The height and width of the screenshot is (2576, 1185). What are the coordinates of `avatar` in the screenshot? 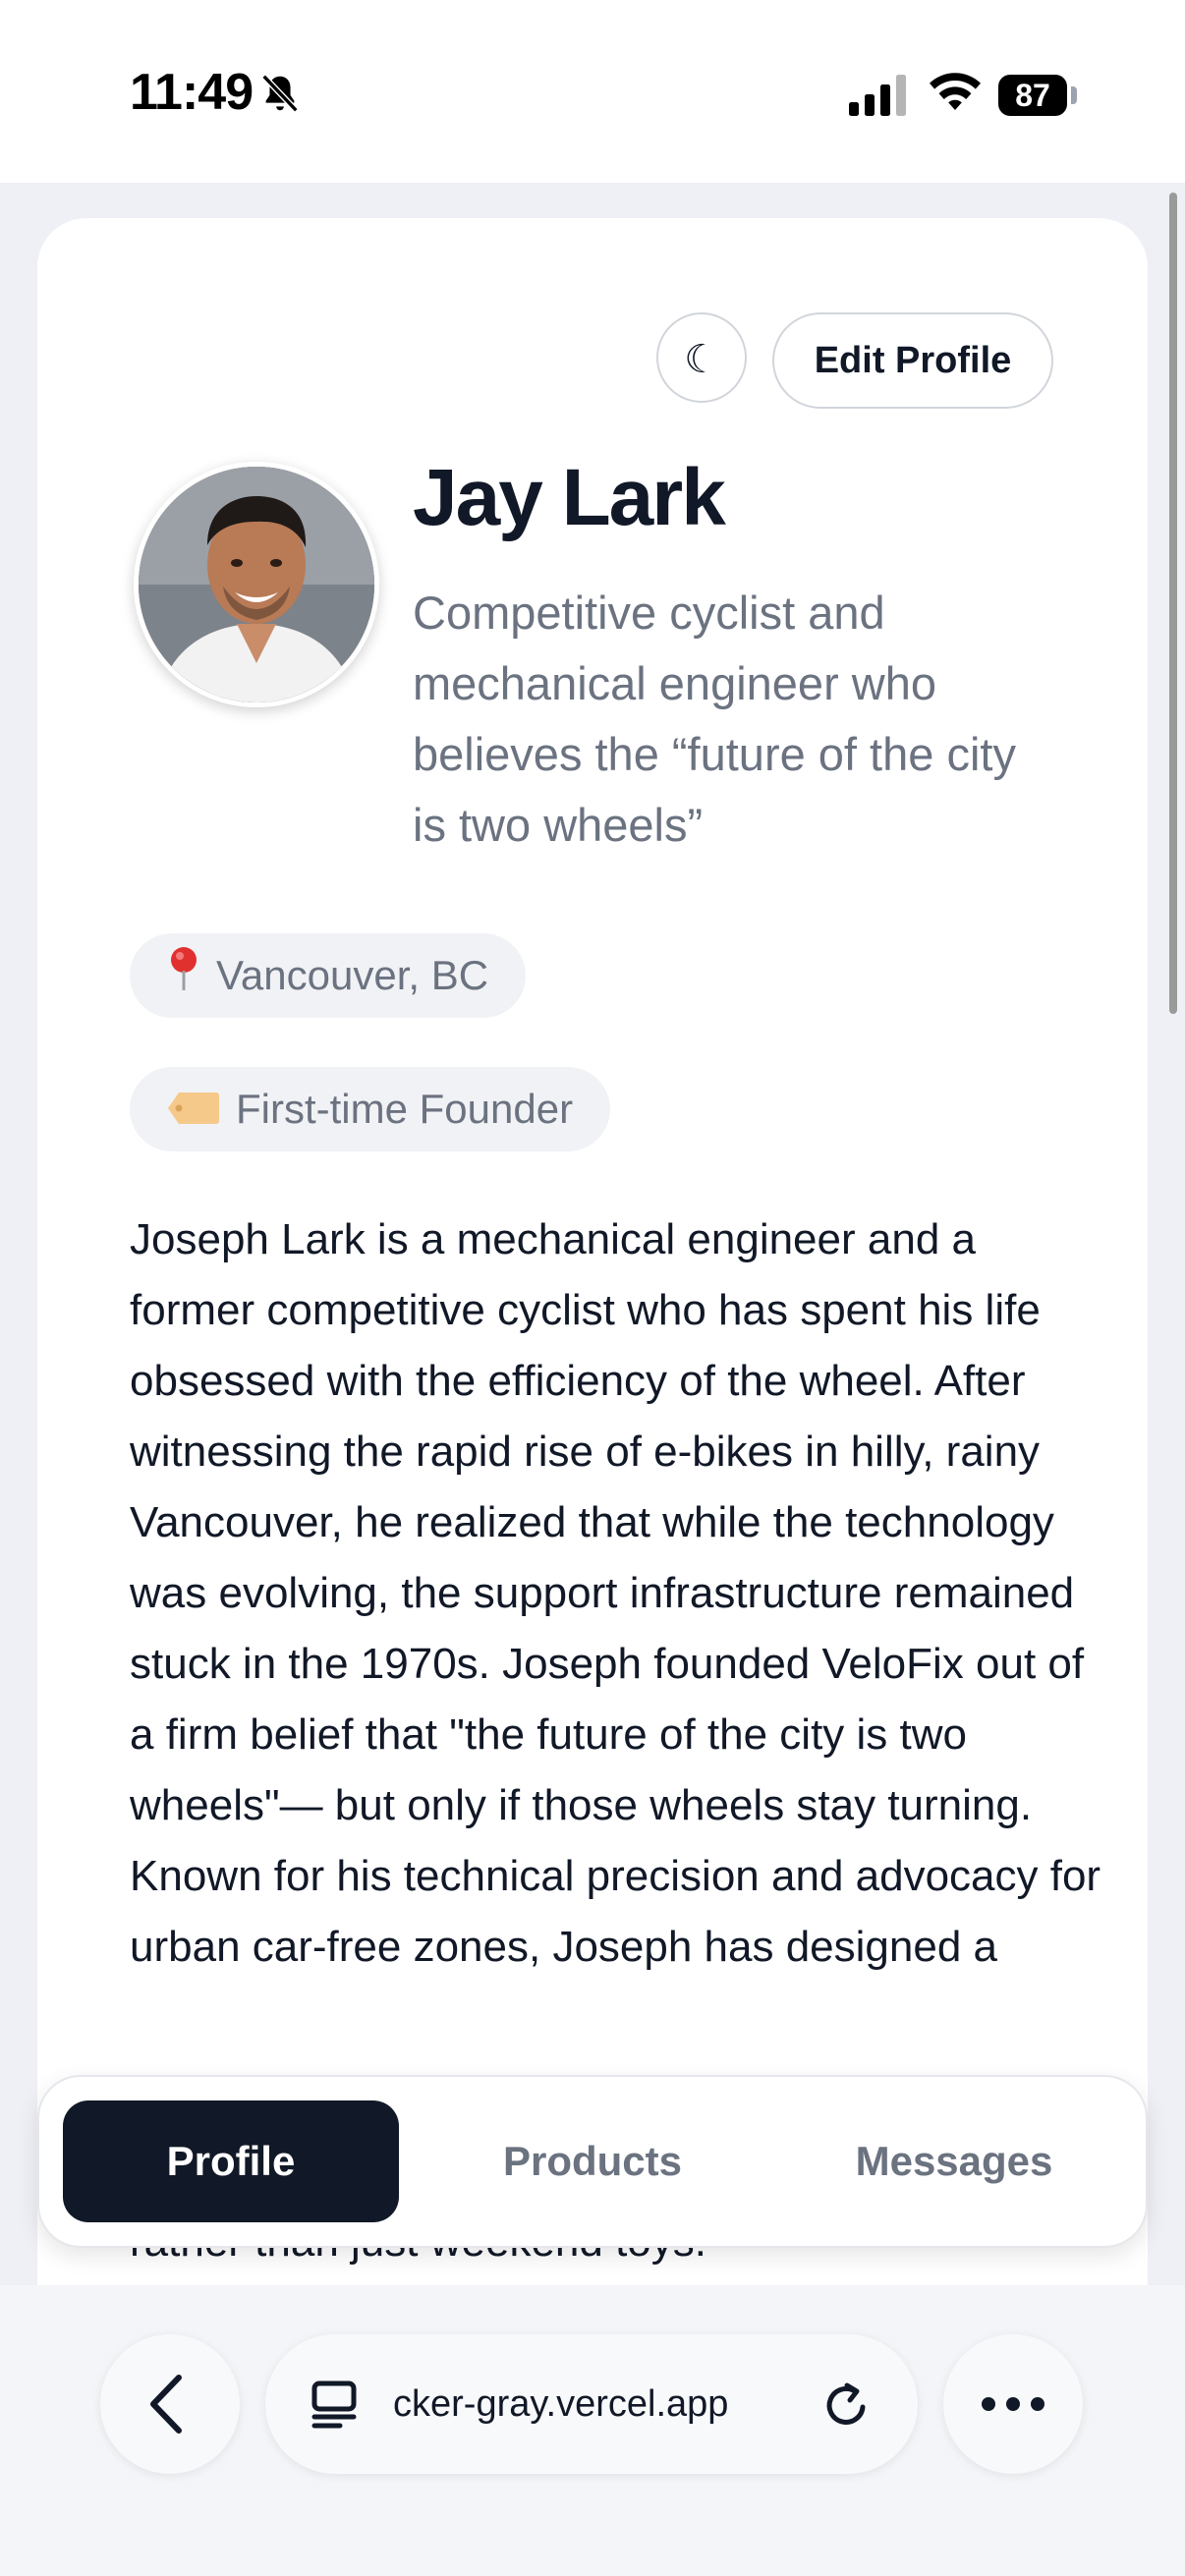 It's located at (256, 584).